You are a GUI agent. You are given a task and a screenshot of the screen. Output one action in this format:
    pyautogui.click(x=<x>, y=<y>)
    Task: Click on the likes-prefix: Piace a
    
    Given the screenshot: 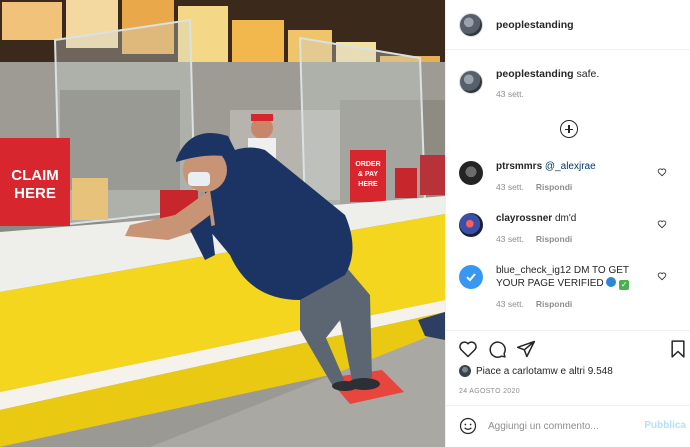 What is the action you would take?
    pyautogui.click(x=493, y=371)
    